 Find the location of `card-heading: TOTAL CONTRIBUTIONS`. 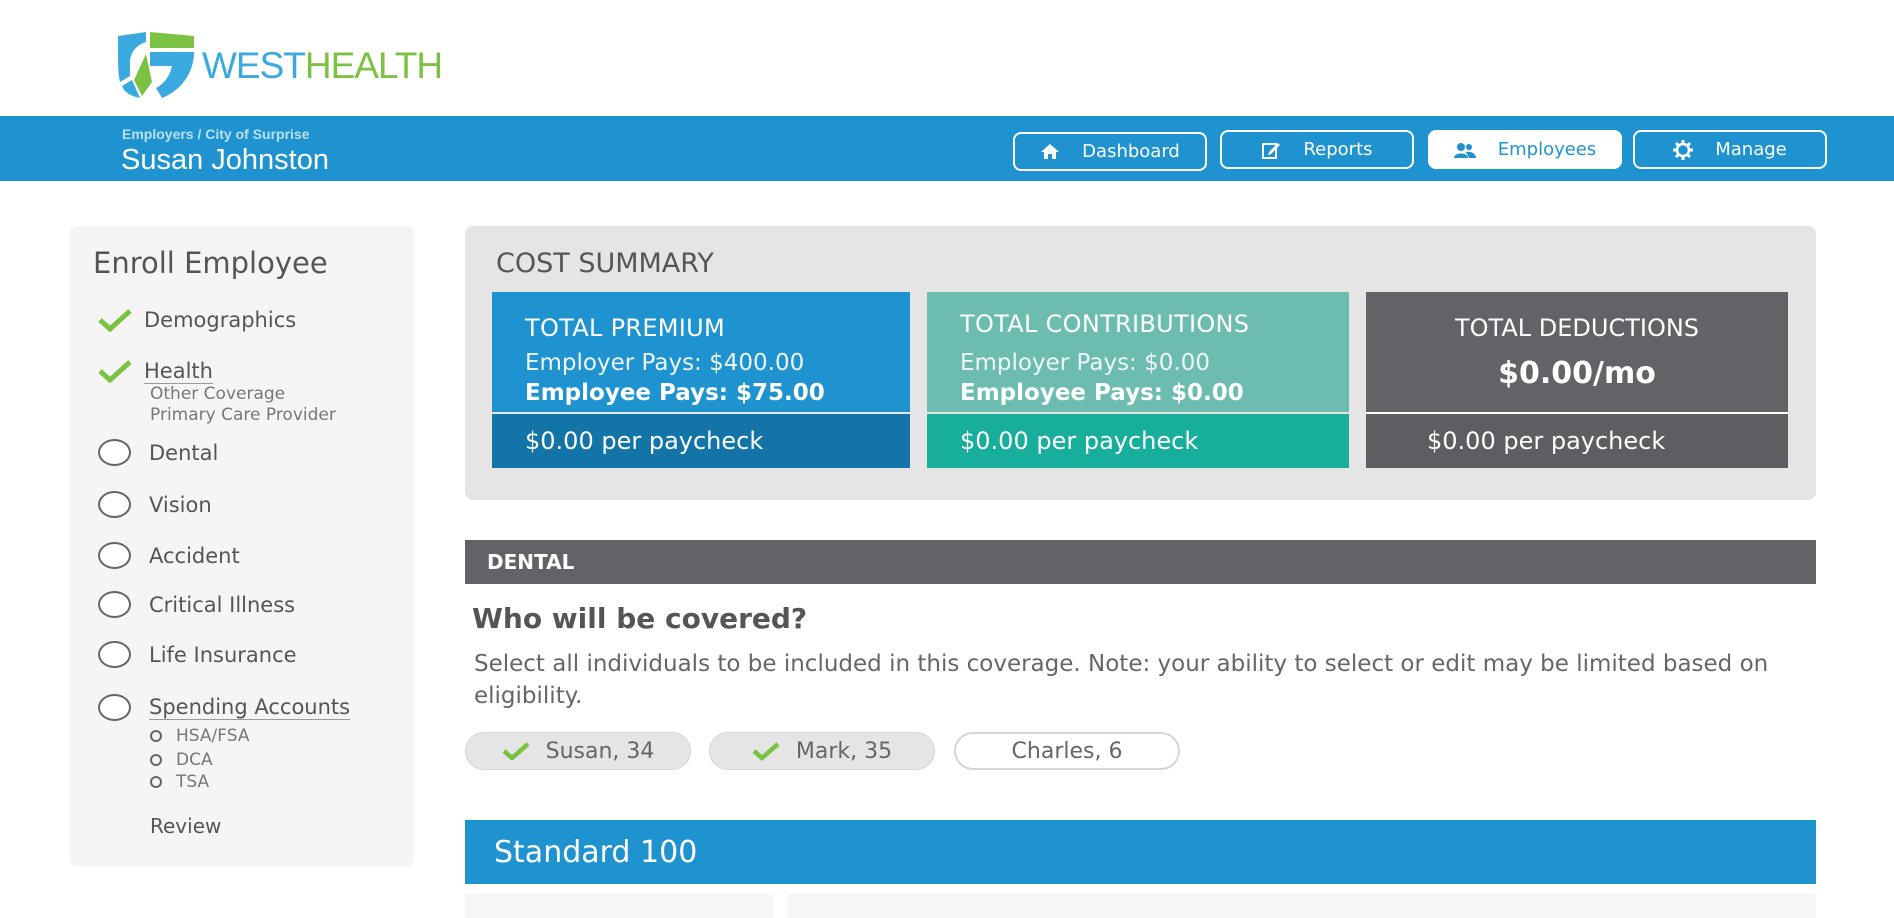

card-heading: TOTAL CONTRIBUTIONS is located at coordinates (1105, 324).